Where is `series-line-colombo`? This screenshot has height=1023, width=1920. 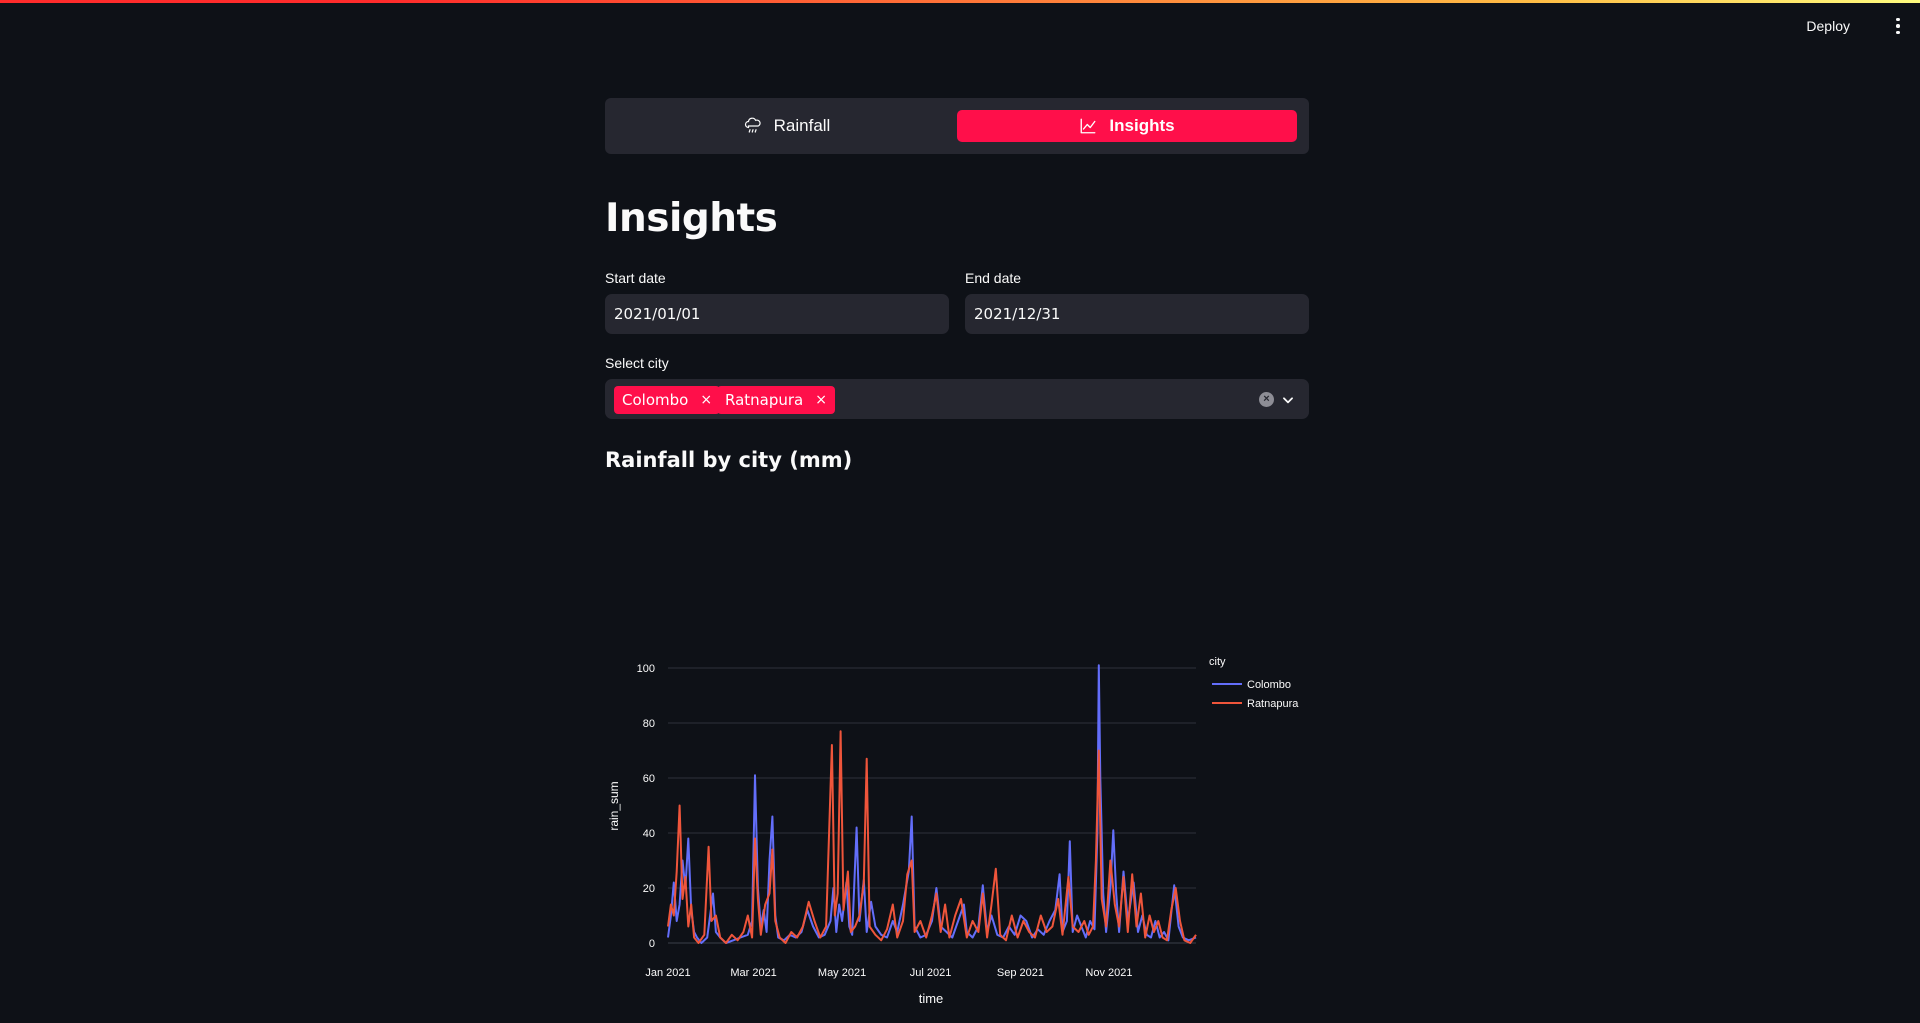
series-line-colombo is located at coordinates (932, 804).